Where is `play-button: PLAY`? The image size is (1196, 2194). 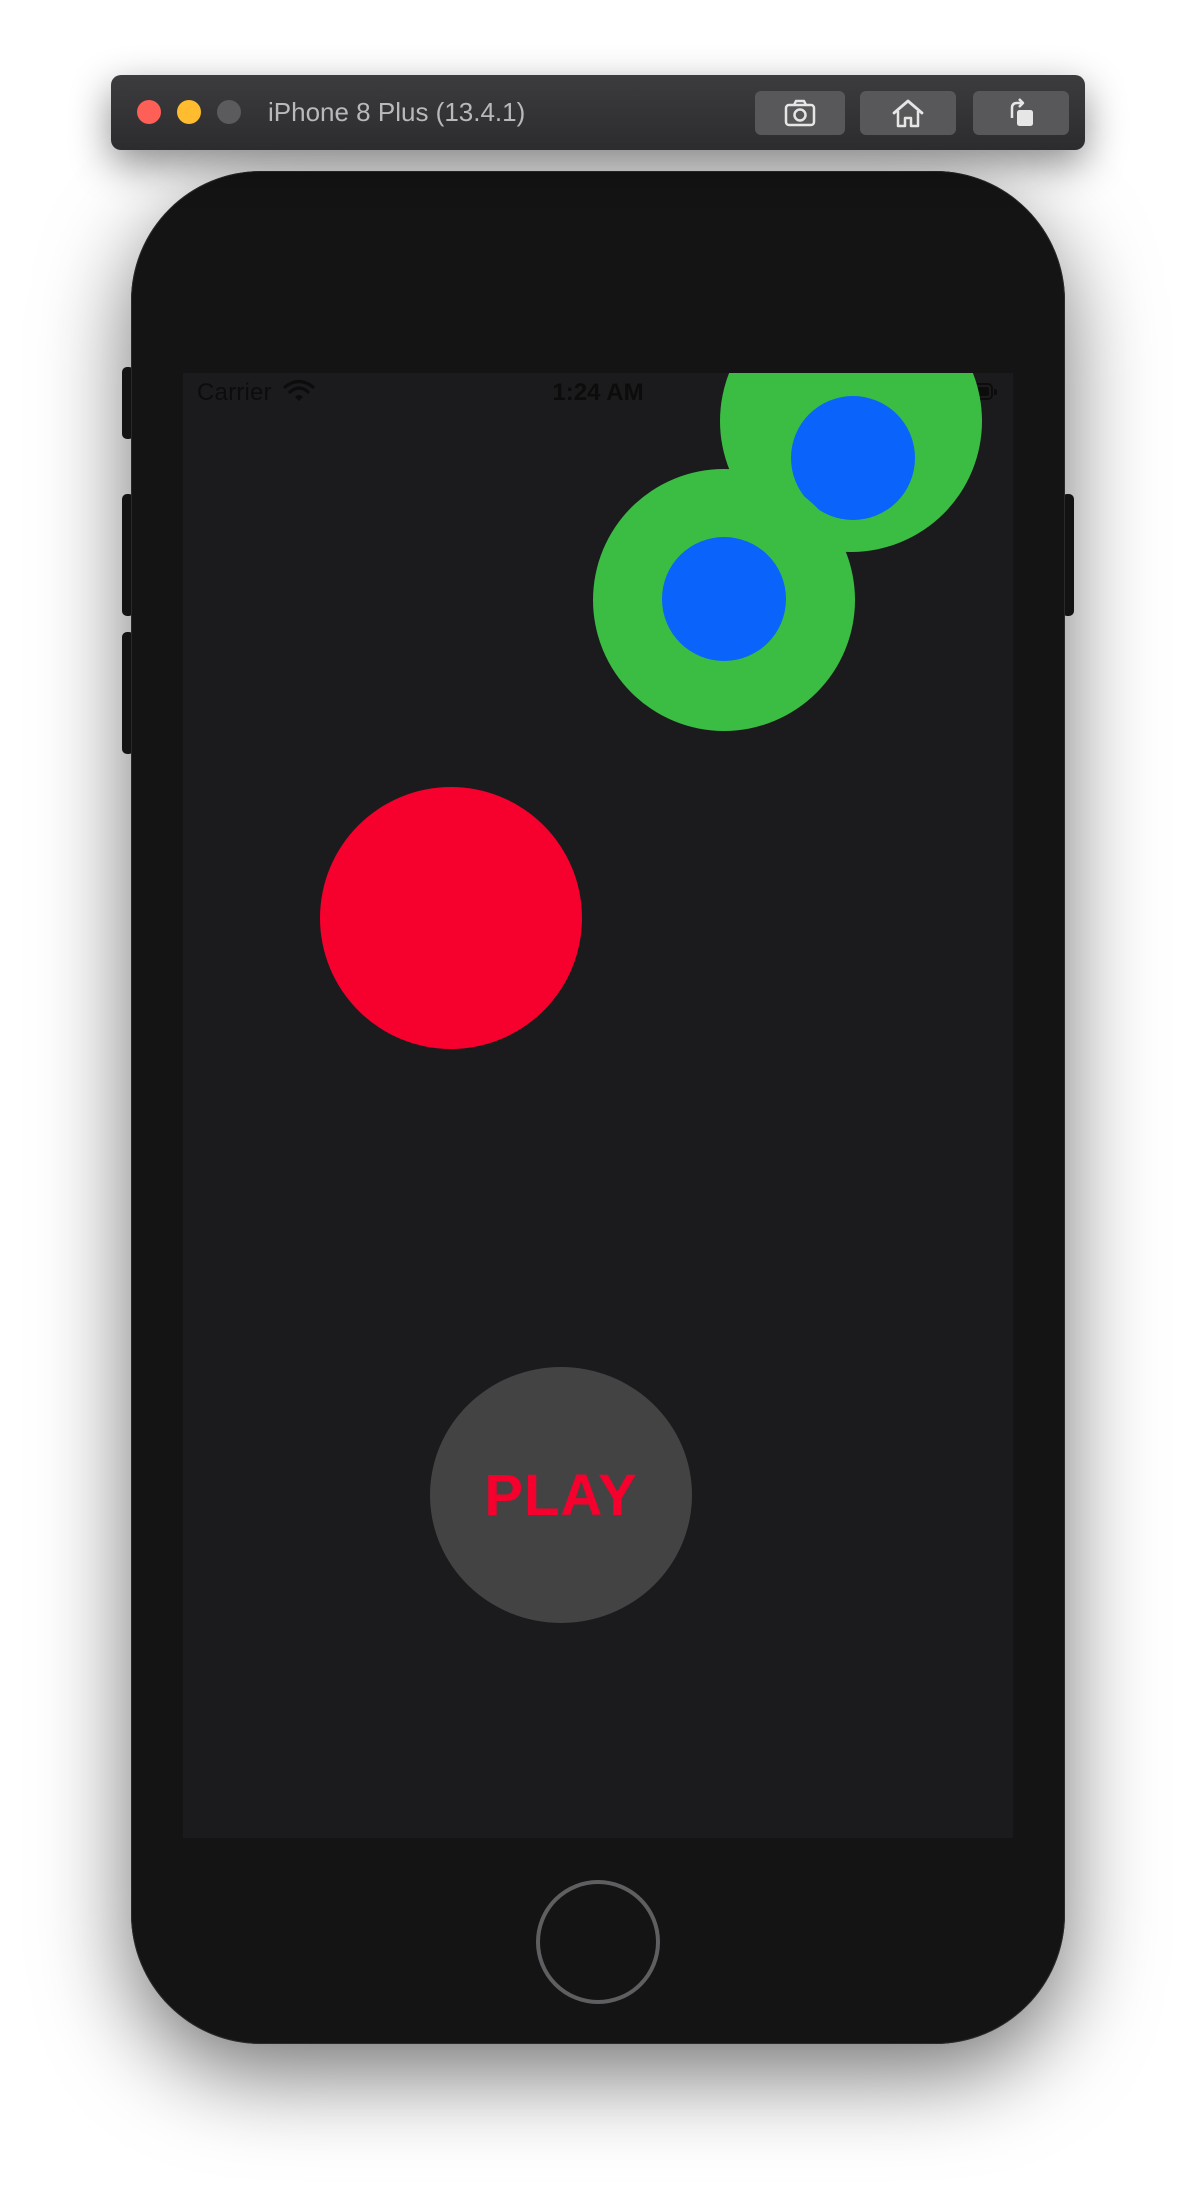 play-button: PLAY is located at coordinates (561, 1495).